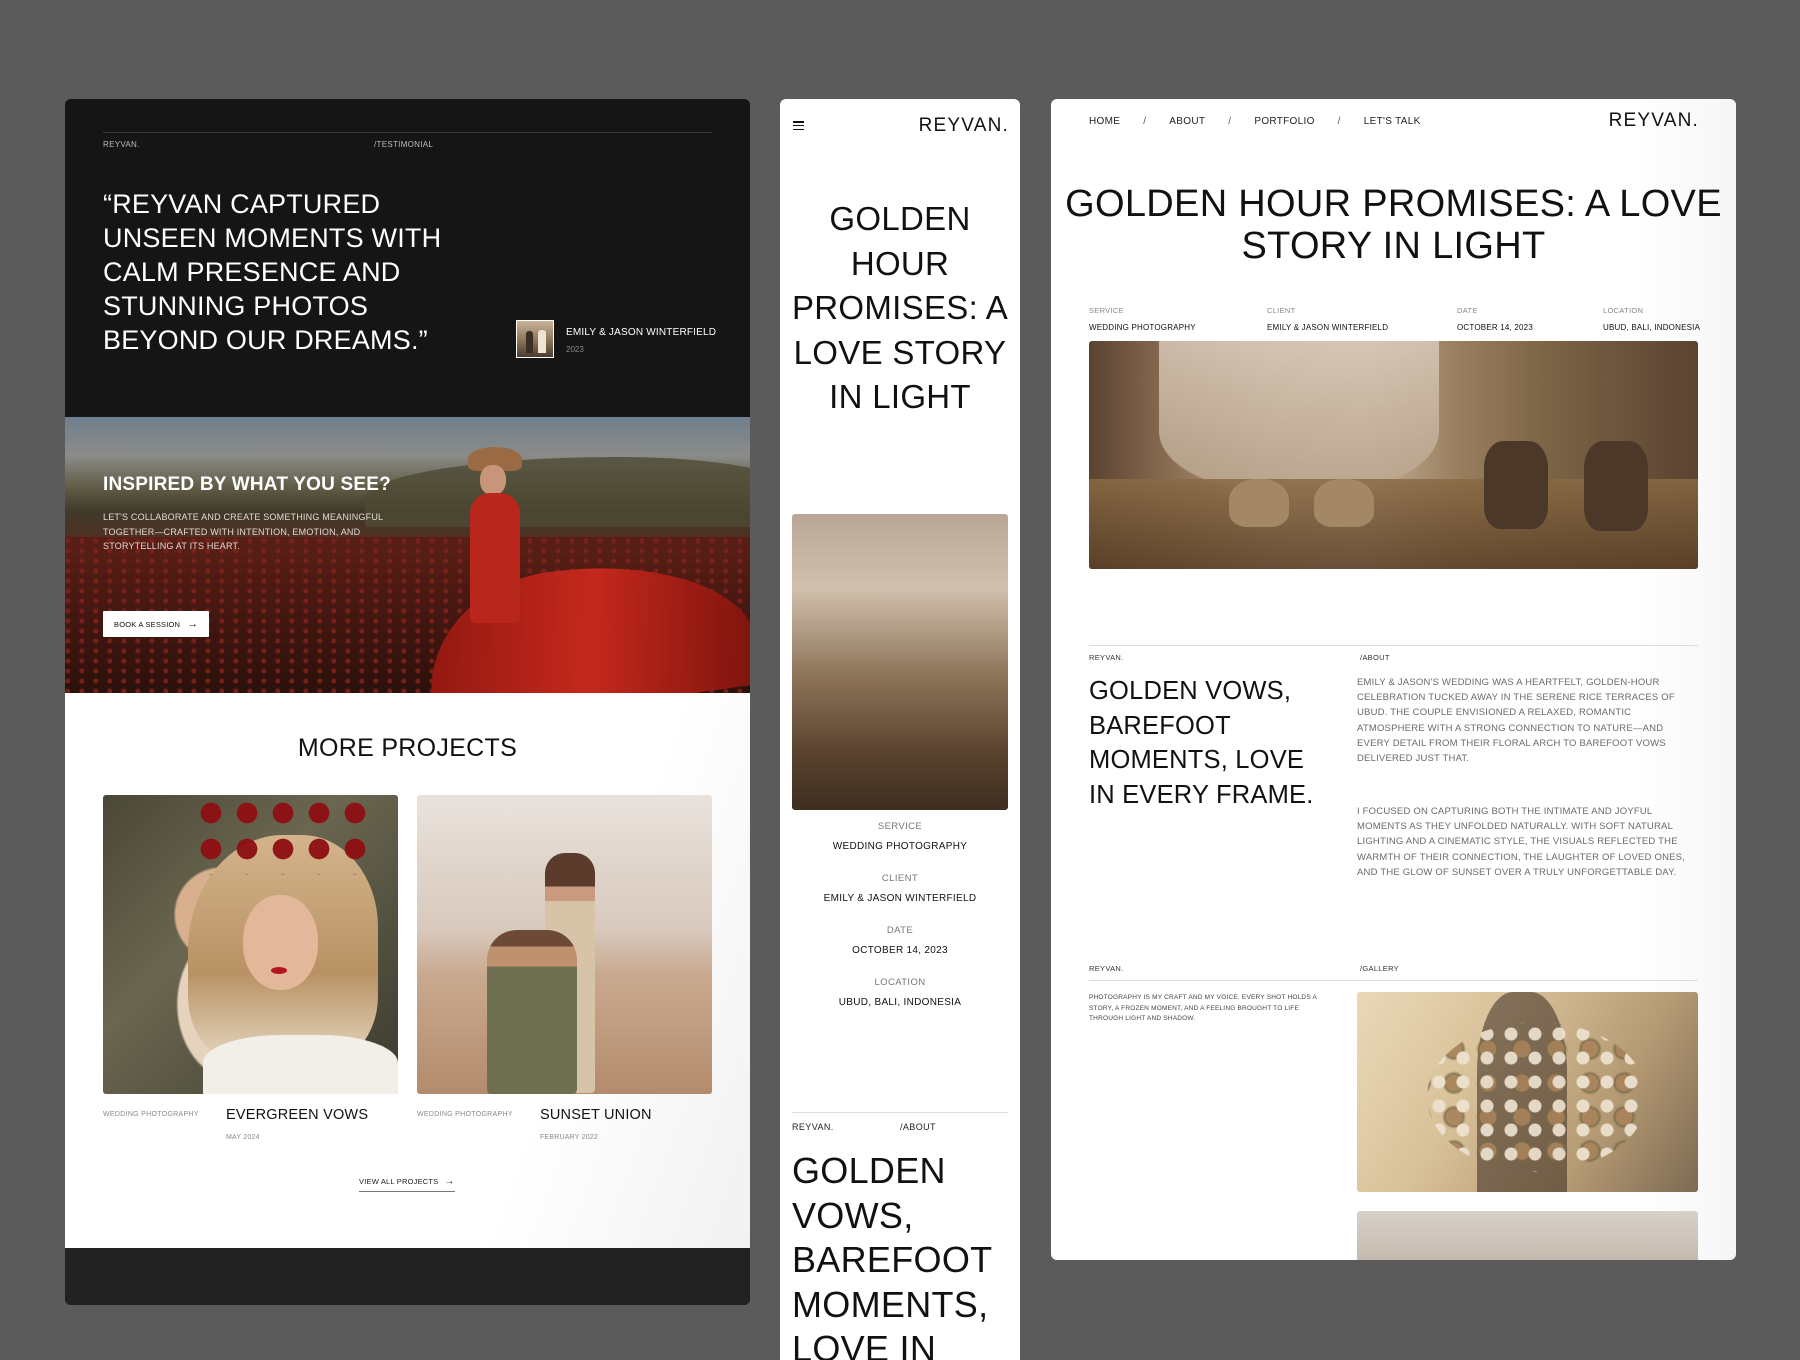 This screenshot has width=1800, height=1360. What do you see at coordinates (1527, 1092) in the screenshot?
I see `gallery-image-bouquet` at bounding box center [1527, 1092].